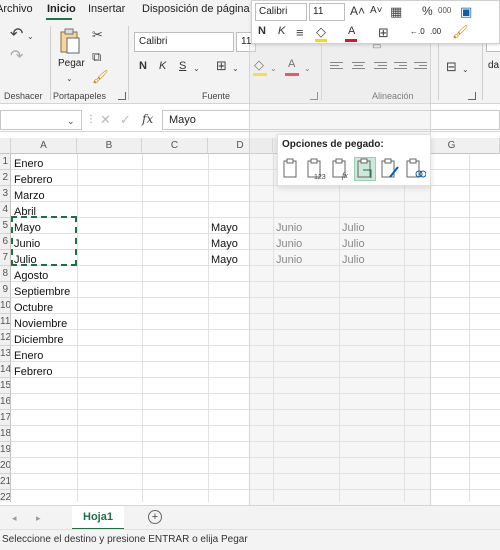 Image resolution: width=500 pixels, height=550 pixels. I want to click on row-header: 4, so click(5, 210).